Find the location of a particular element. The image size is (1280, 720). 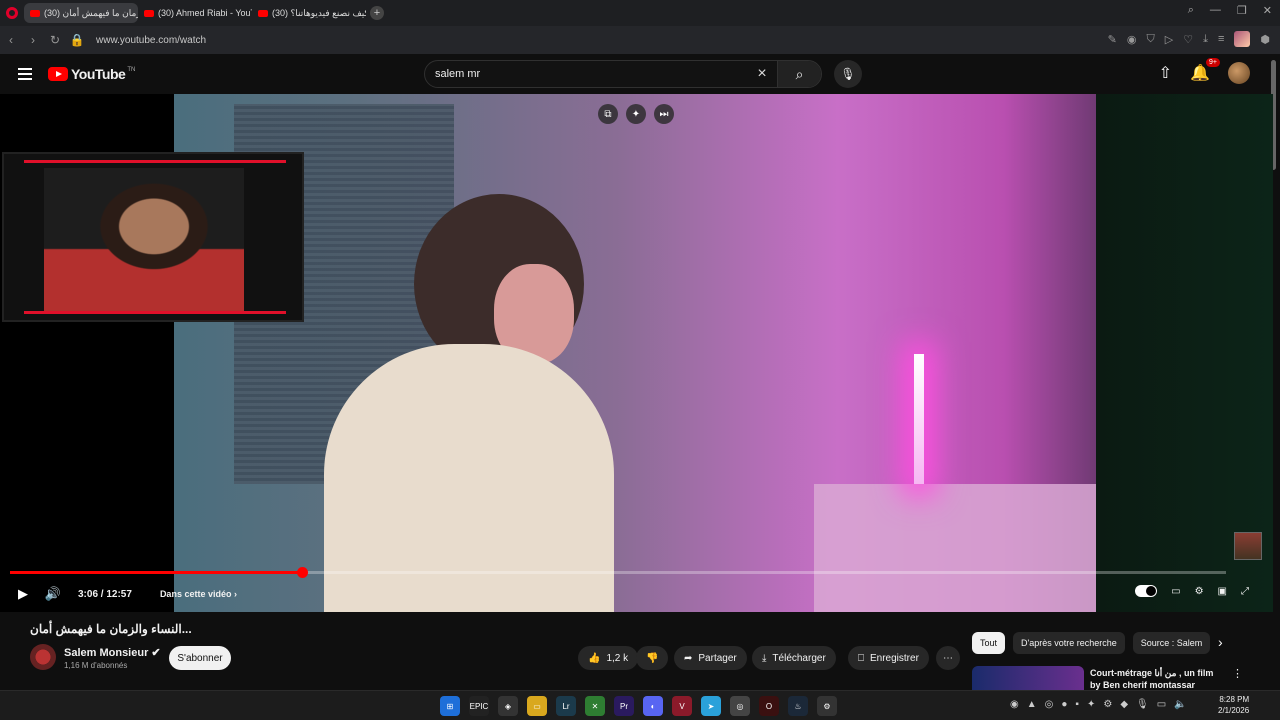

more-actions-button: ⋯ is located at coordinates (948, 658).